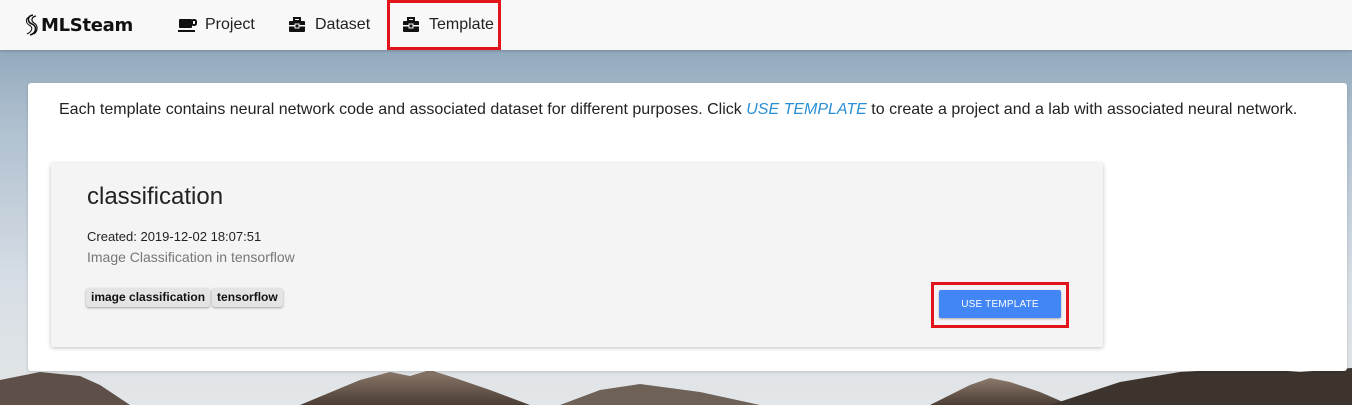  Describe the element at coordinates (187, 25) in the screenshot. I see `coffee-cup-icon` at that location.